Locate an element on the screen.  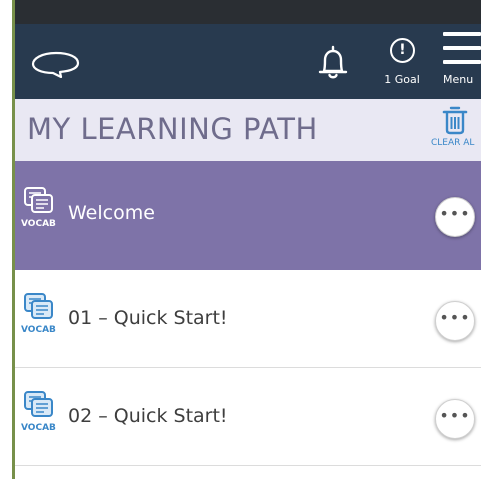
item-title: Welcome is located at coordinates (111, 213).